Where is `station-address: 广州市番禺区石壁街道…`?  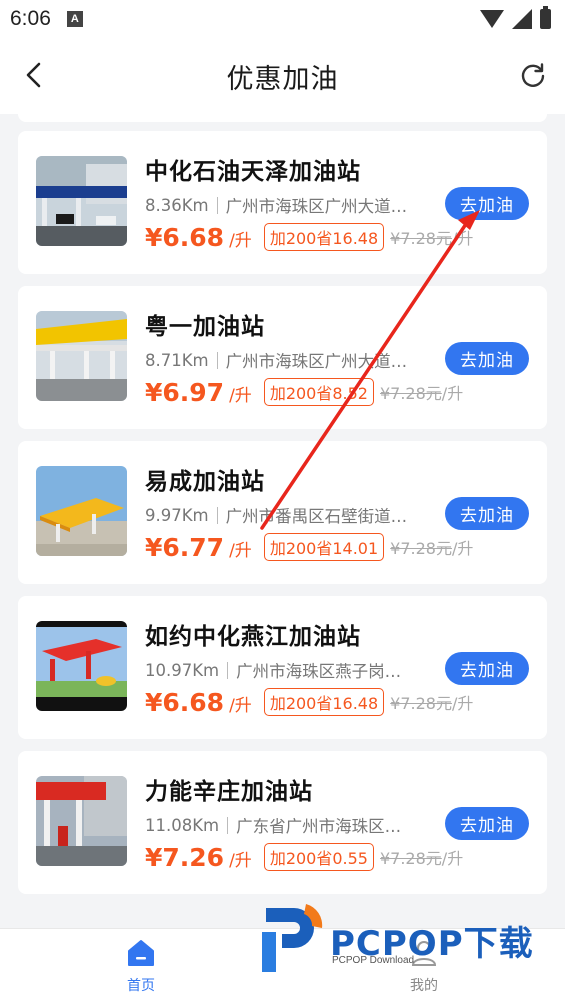
station-address: 广州市番禺区石壁街道… is located at coordinates (316, 516).